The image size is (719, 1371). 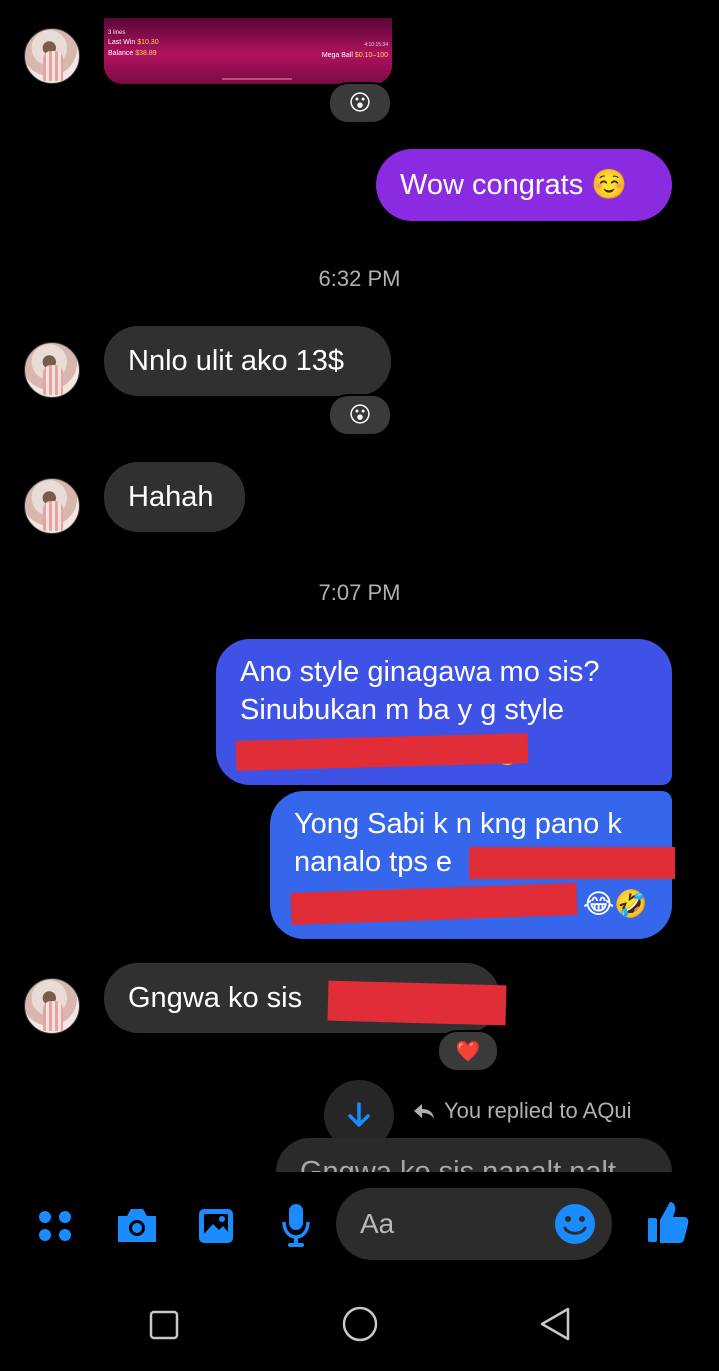 I want to click on incoming-message: Nnlo ulit ako 13$, so click(x=247, y=361).